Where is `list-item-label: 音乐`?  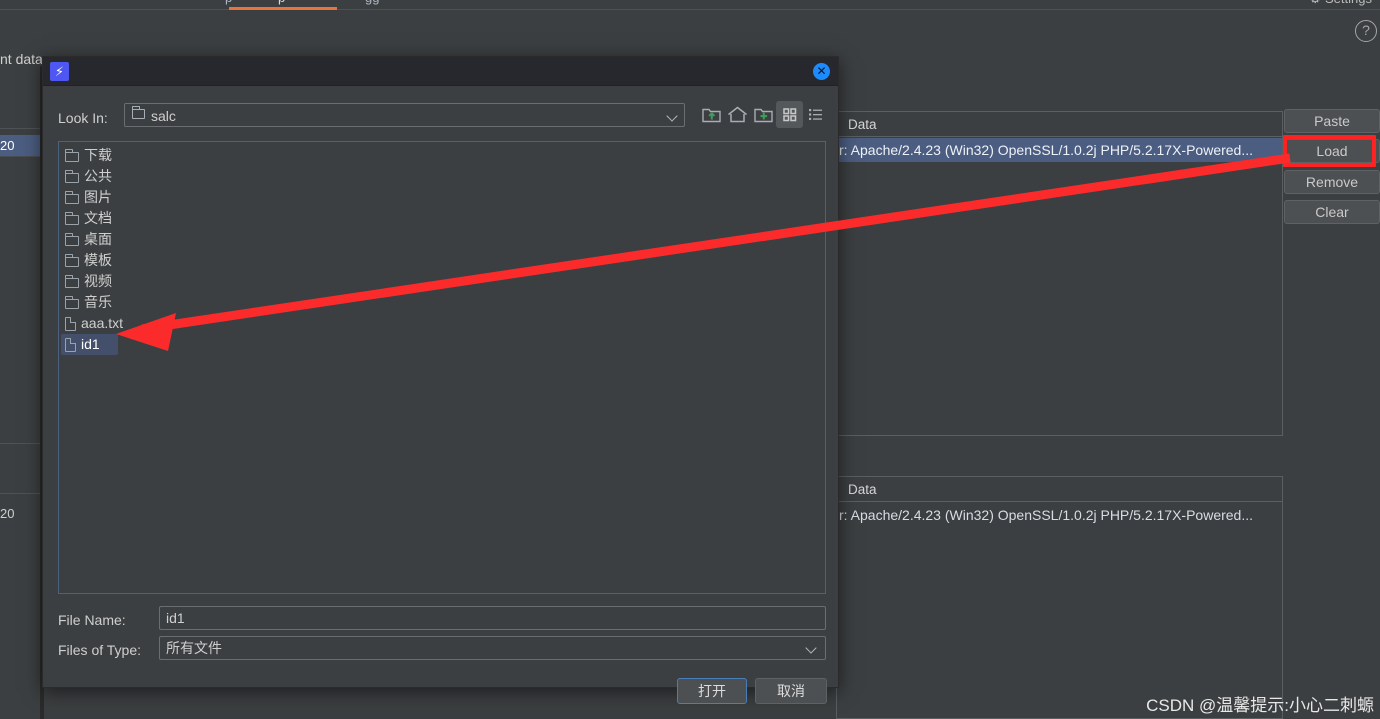
list-item-label: 音乐 is located at coordinates (98, 302).